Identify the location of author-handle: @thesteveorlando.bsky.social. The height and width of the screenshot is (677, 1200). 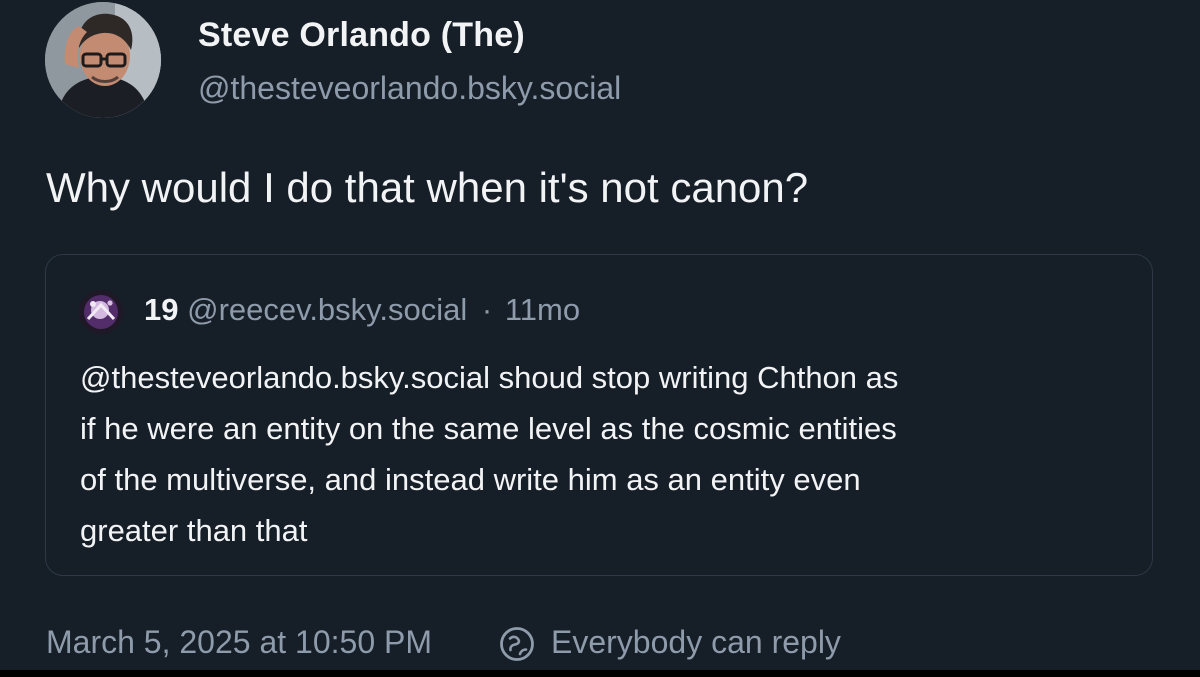
(409, 88).